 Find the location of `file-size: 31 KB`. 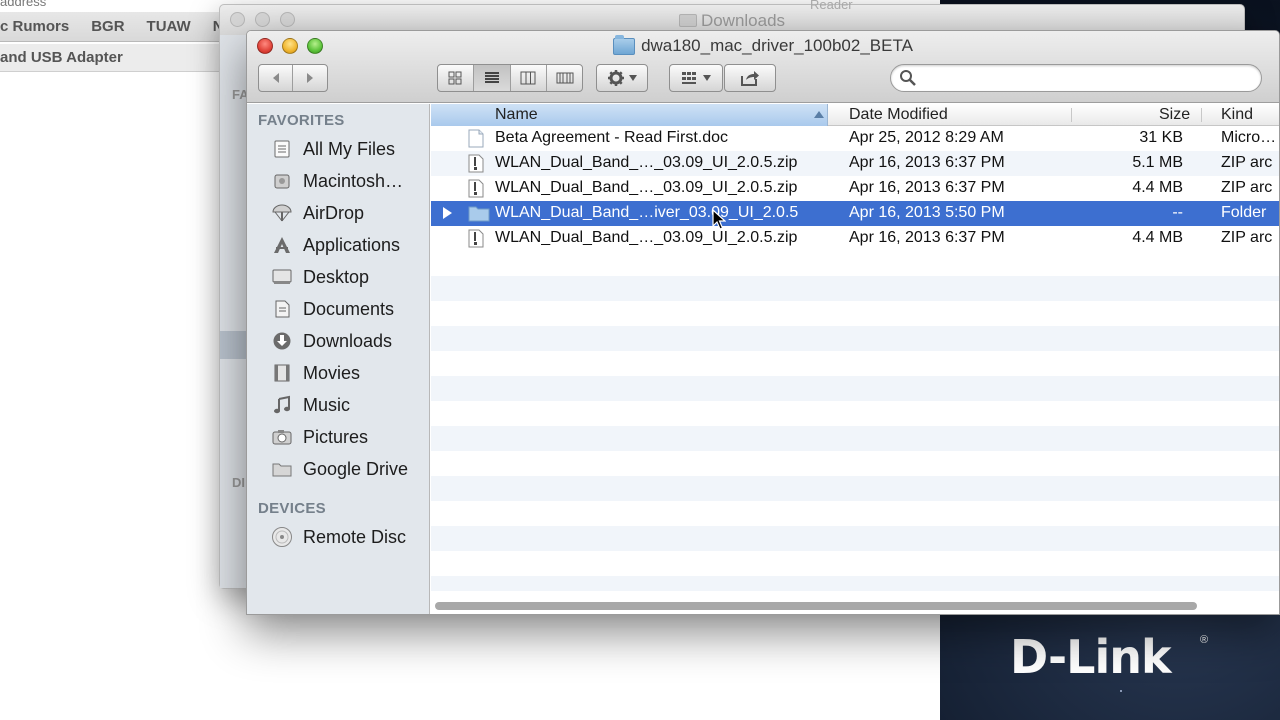

file-size: 31 KB is located at coordinates (1161, 137).